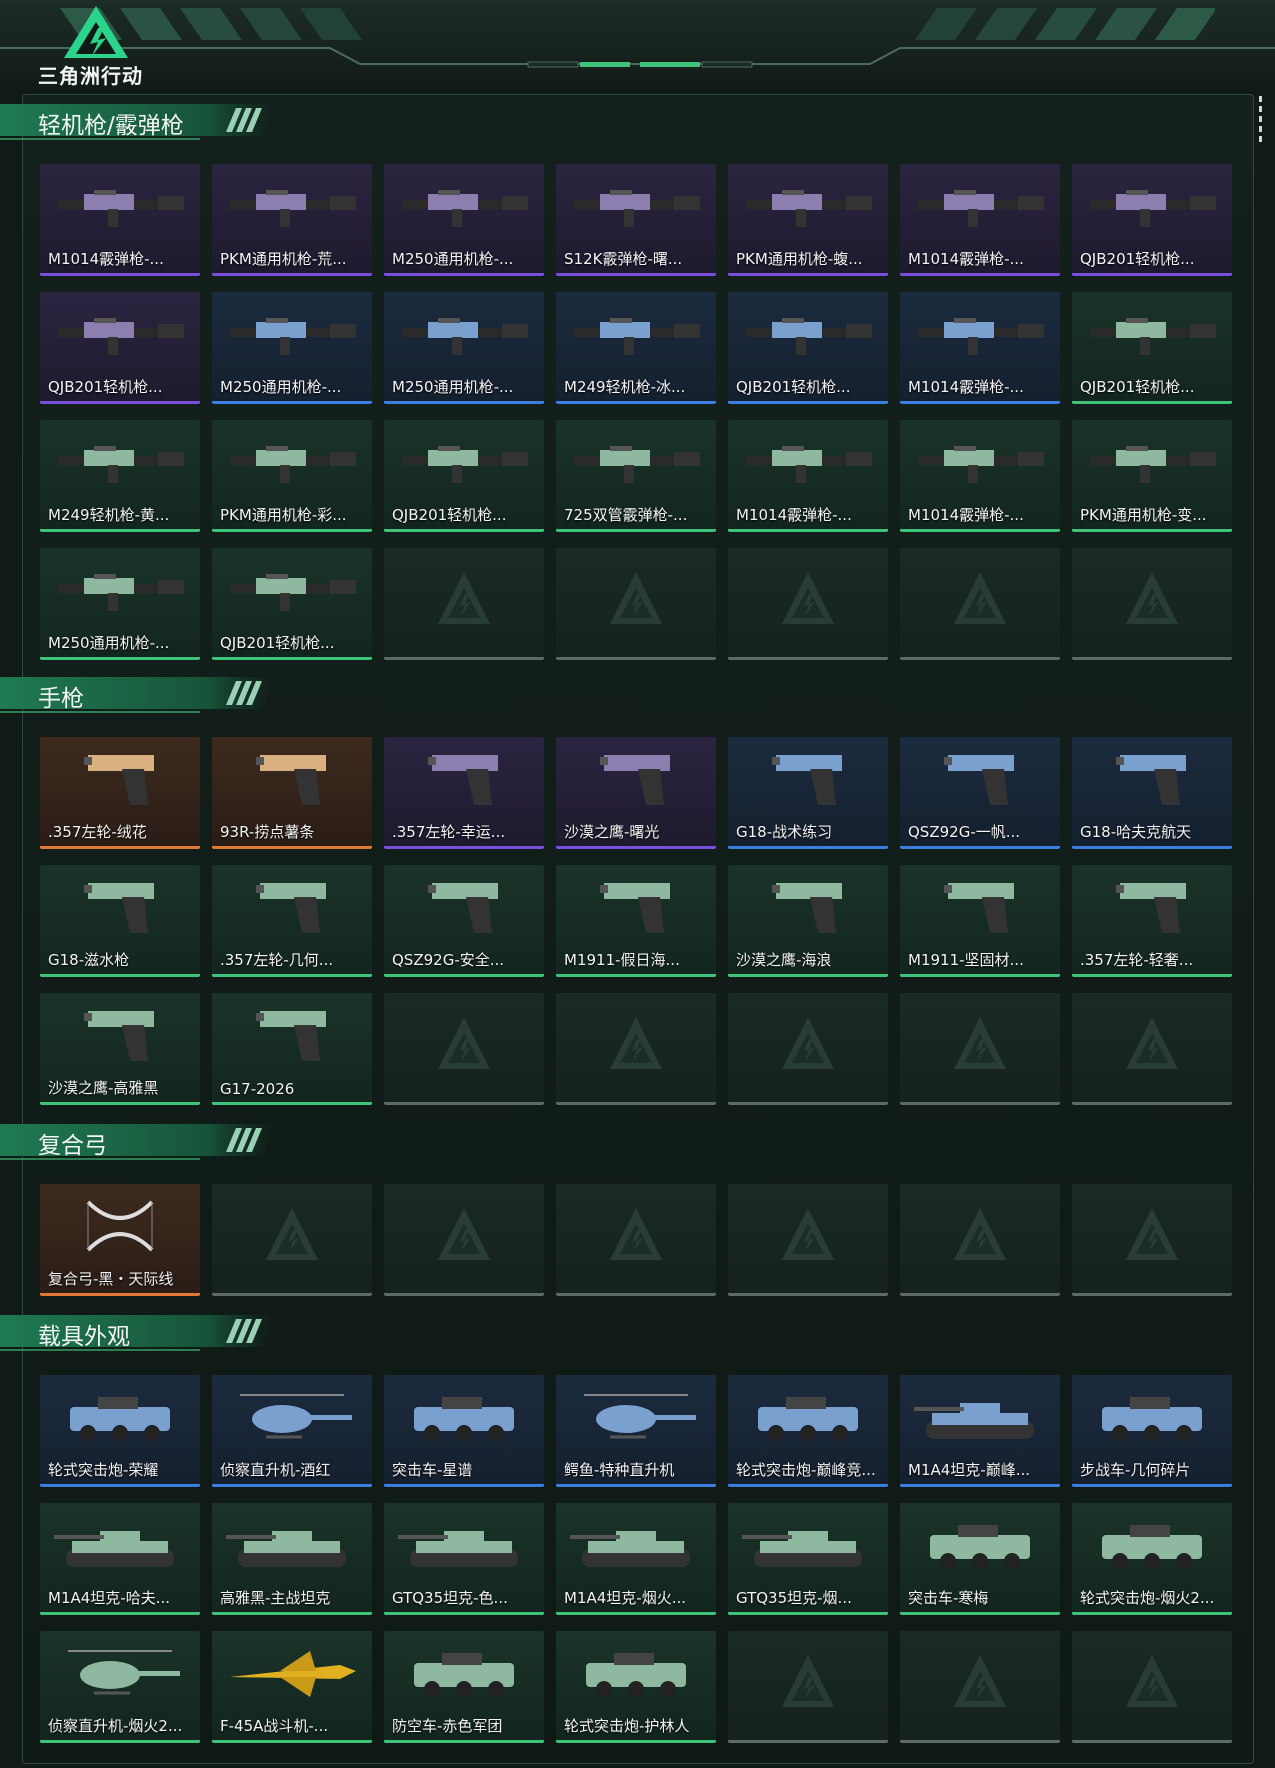 Image resolution: width=1275 pixels, height=1768 pixels. Describe the element at coordinates (292, 793) in the screenshot. I see `skin-tile: 93R-捞点薯条` at that location.